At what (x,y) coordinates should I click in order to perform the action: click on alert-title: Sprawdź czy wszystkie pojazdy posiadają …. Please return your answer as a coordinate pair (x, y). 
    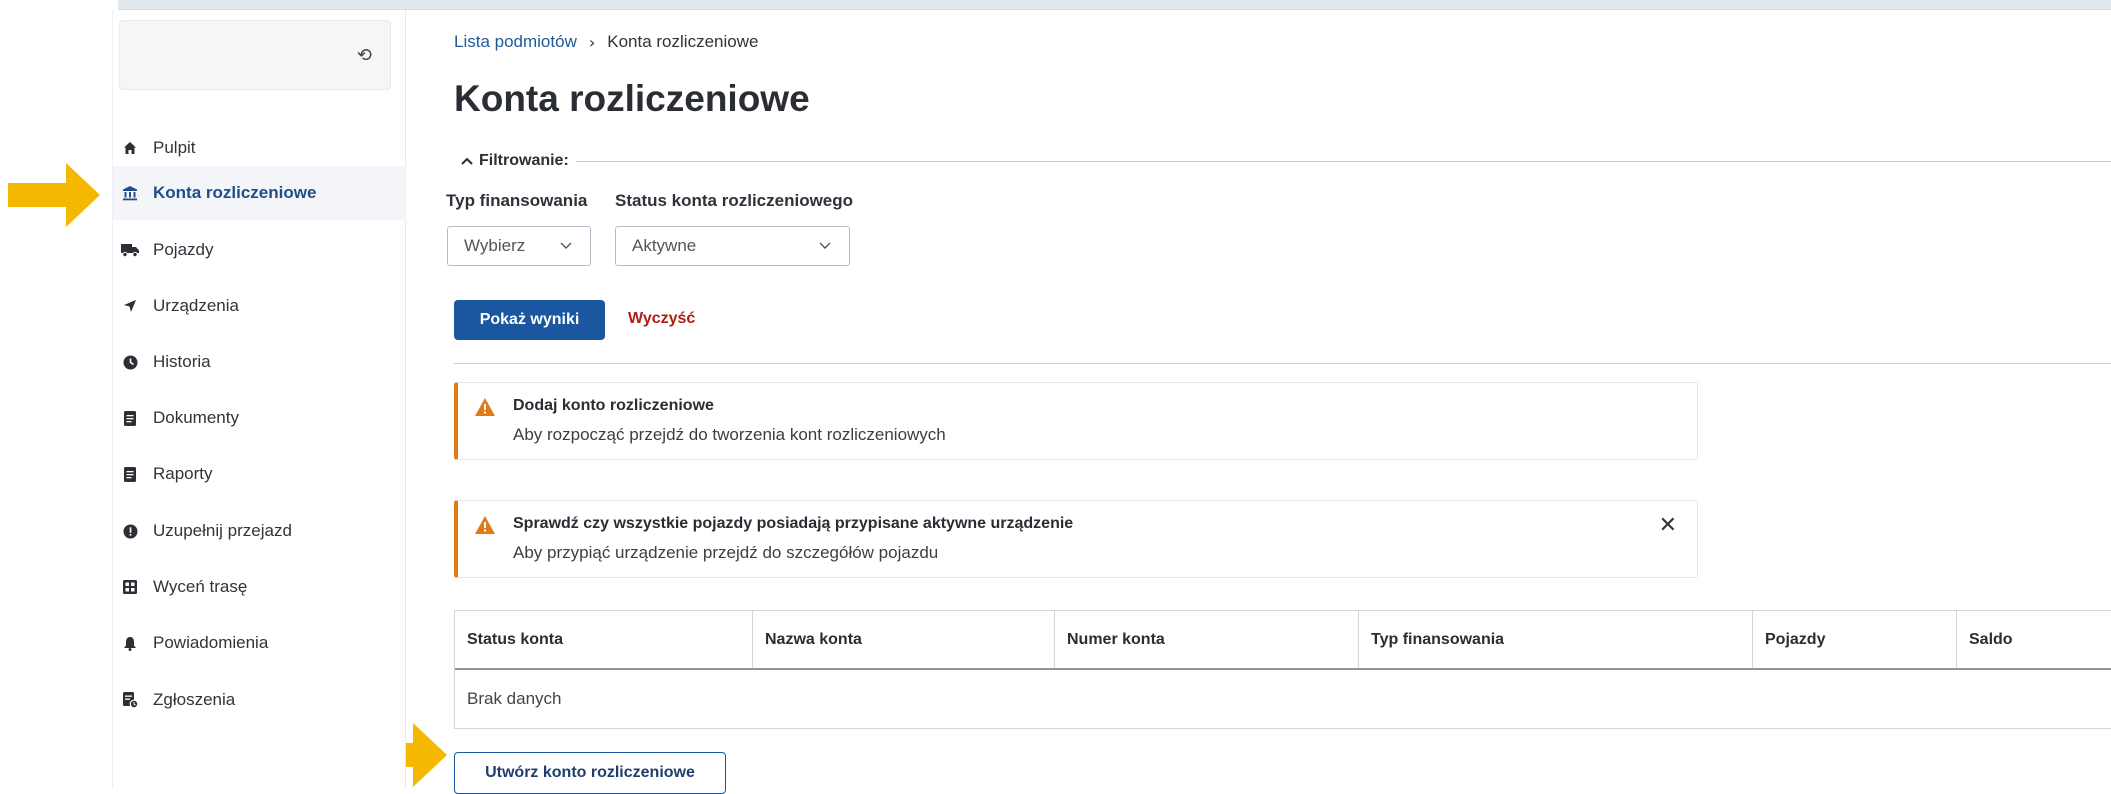
    Looking at the image, I should click on (793, 524).